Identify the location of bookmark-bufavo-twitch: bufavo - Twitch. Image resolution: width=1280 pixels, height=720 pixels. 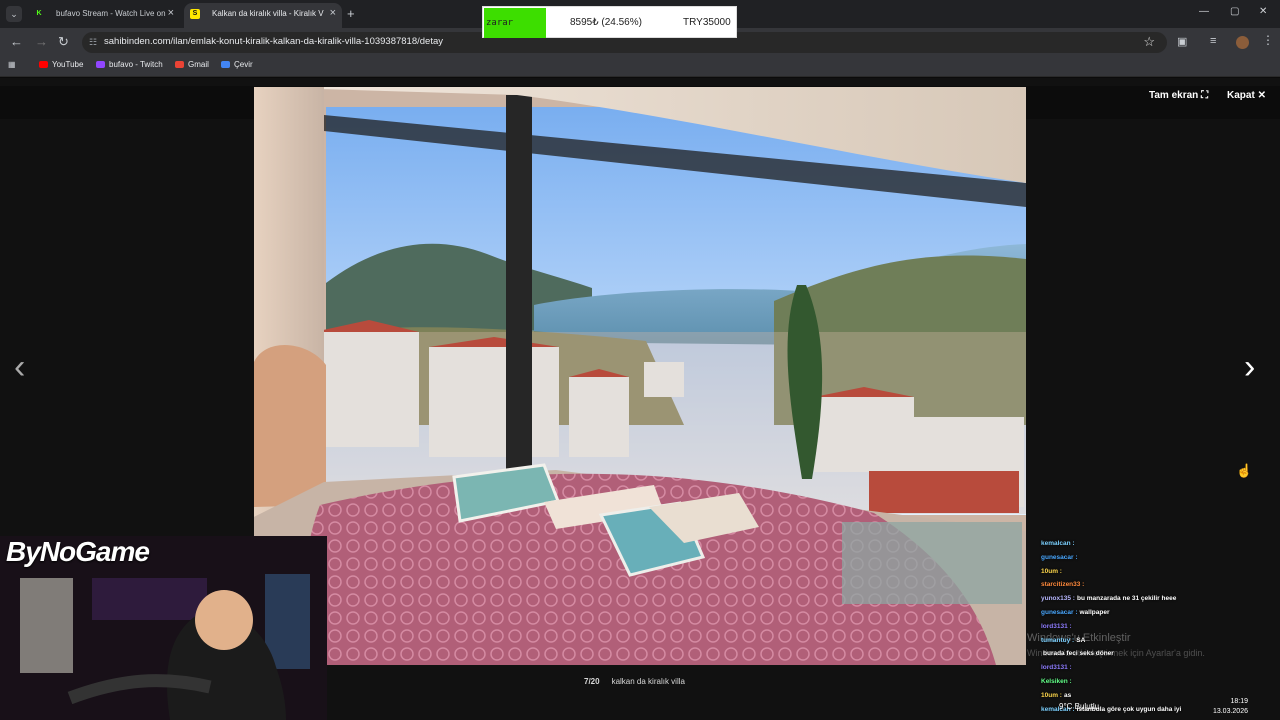
(129, 64).